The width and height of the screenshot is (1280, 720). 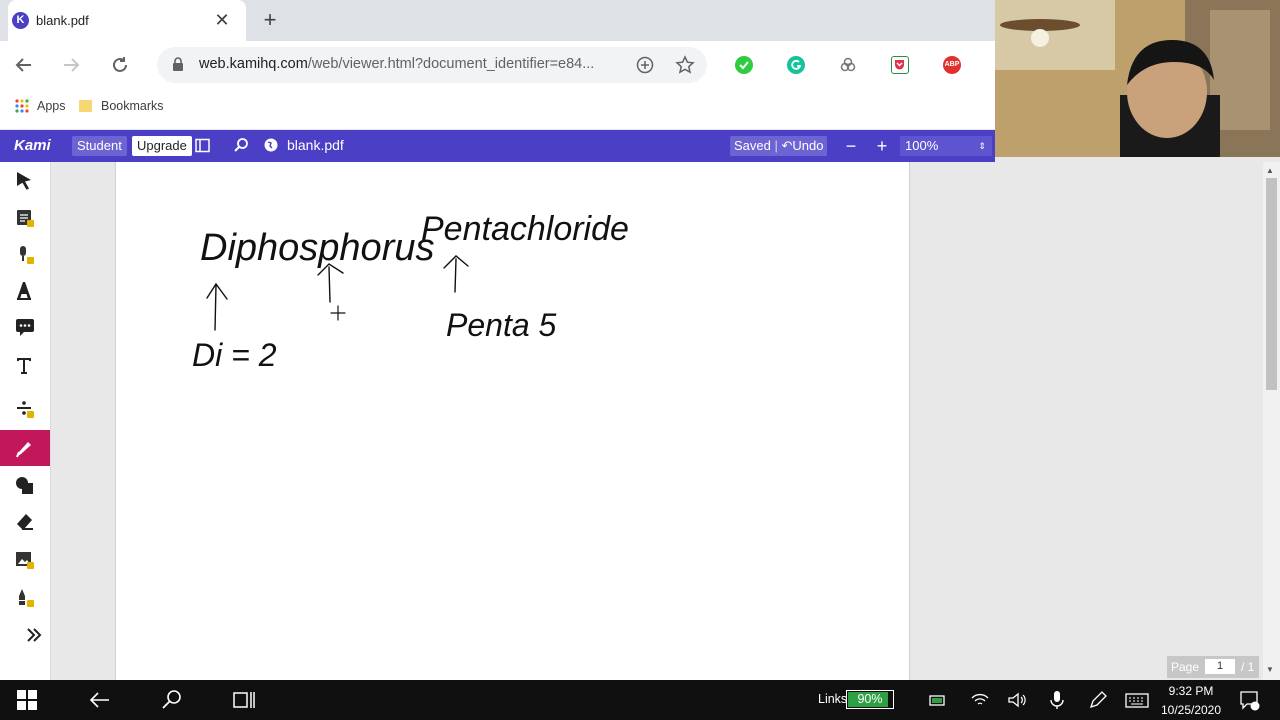 I want to click on reload-icon, so click(x=120, y=65).